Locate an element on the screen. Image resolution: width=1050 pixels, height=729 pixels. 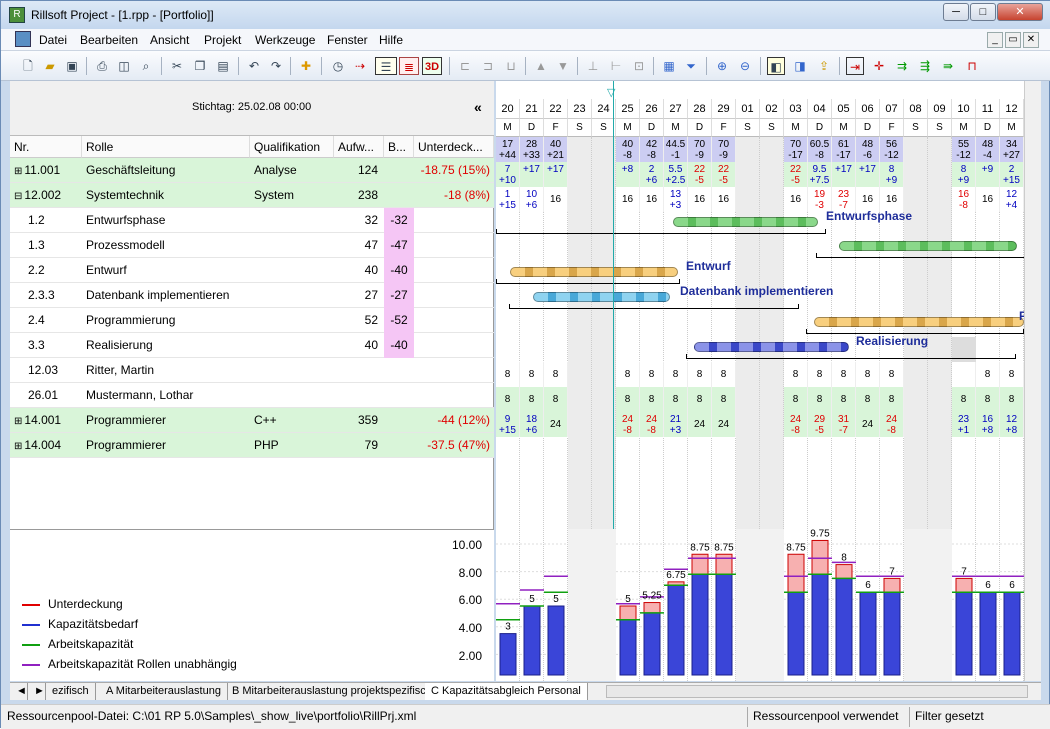
cap-icon: ⇛ is located at coordinates (948, 66).